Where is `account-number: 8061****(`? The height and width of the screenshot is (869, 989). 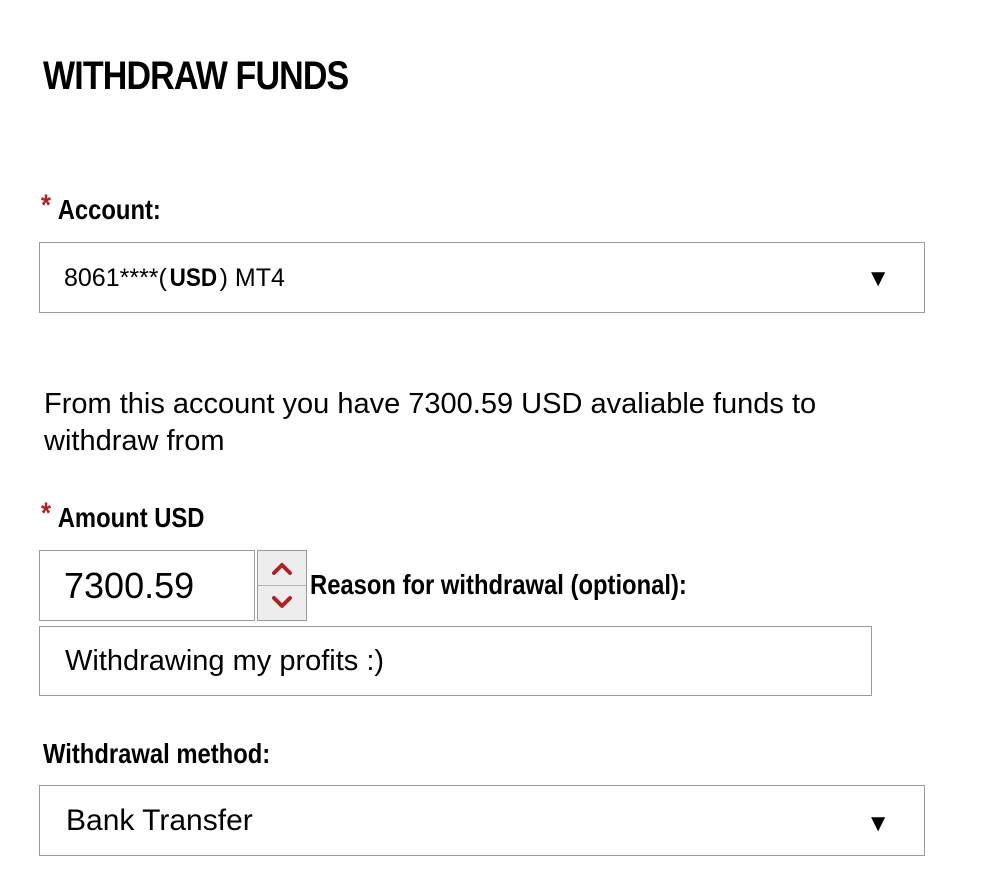 account-number: 8061****( is located at coordinates (115, 278).